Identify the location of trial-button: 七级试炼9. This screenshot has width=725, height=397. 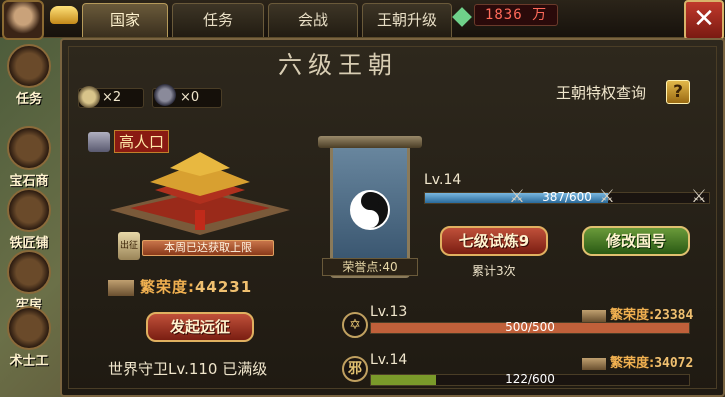
(494, 241).